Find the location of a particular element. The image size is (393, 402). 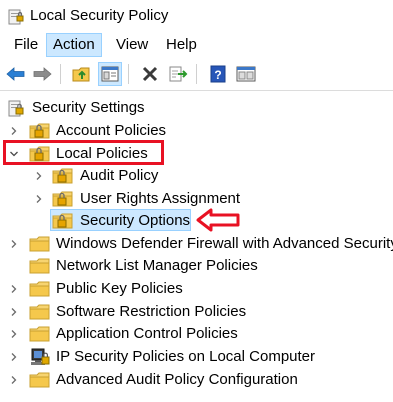

delete-button is located at coordinates (150, 74).